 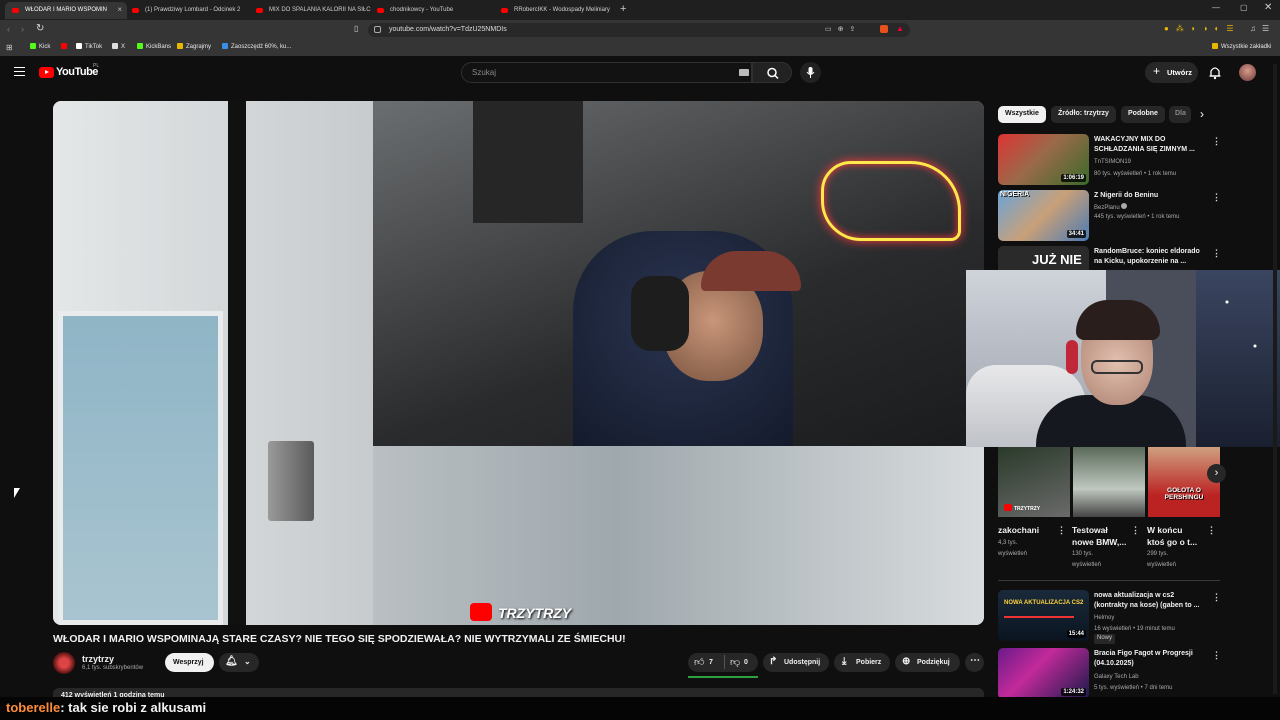 What do you see at coordinates (123, 47) in the screenshot?
I see `bookmark-label: X` at bounding box center [123, 47].